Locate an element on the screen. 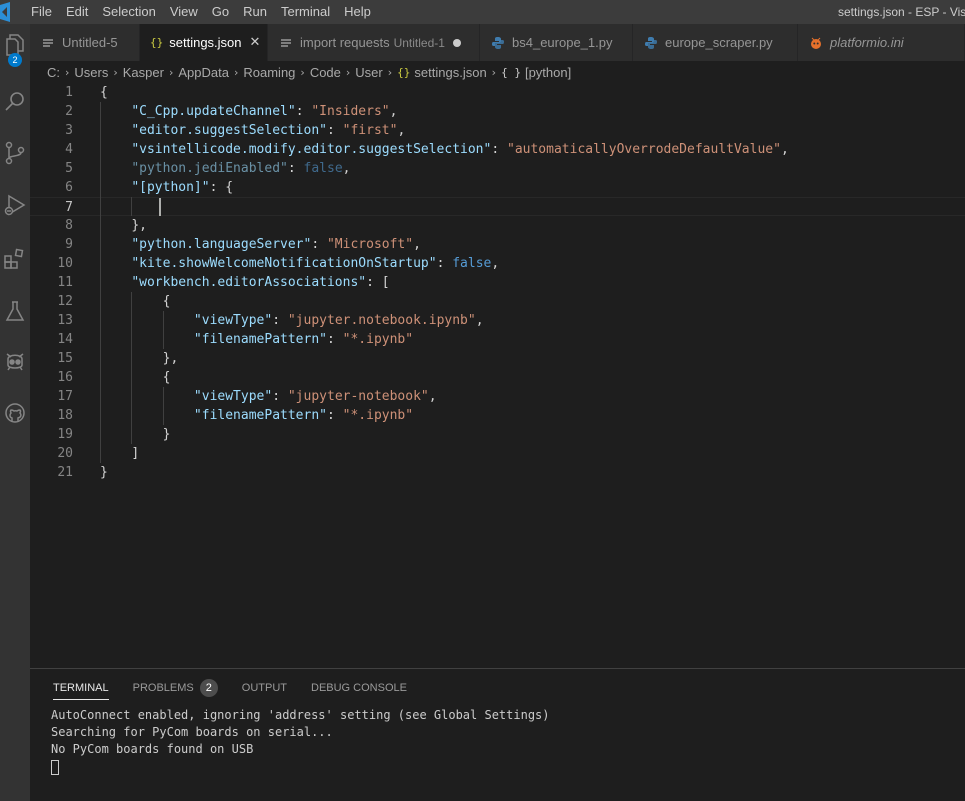 Image resolution: width=965 pixels, height=801 pixels. activity-bar: 2 is located at coordinates (15, 412).